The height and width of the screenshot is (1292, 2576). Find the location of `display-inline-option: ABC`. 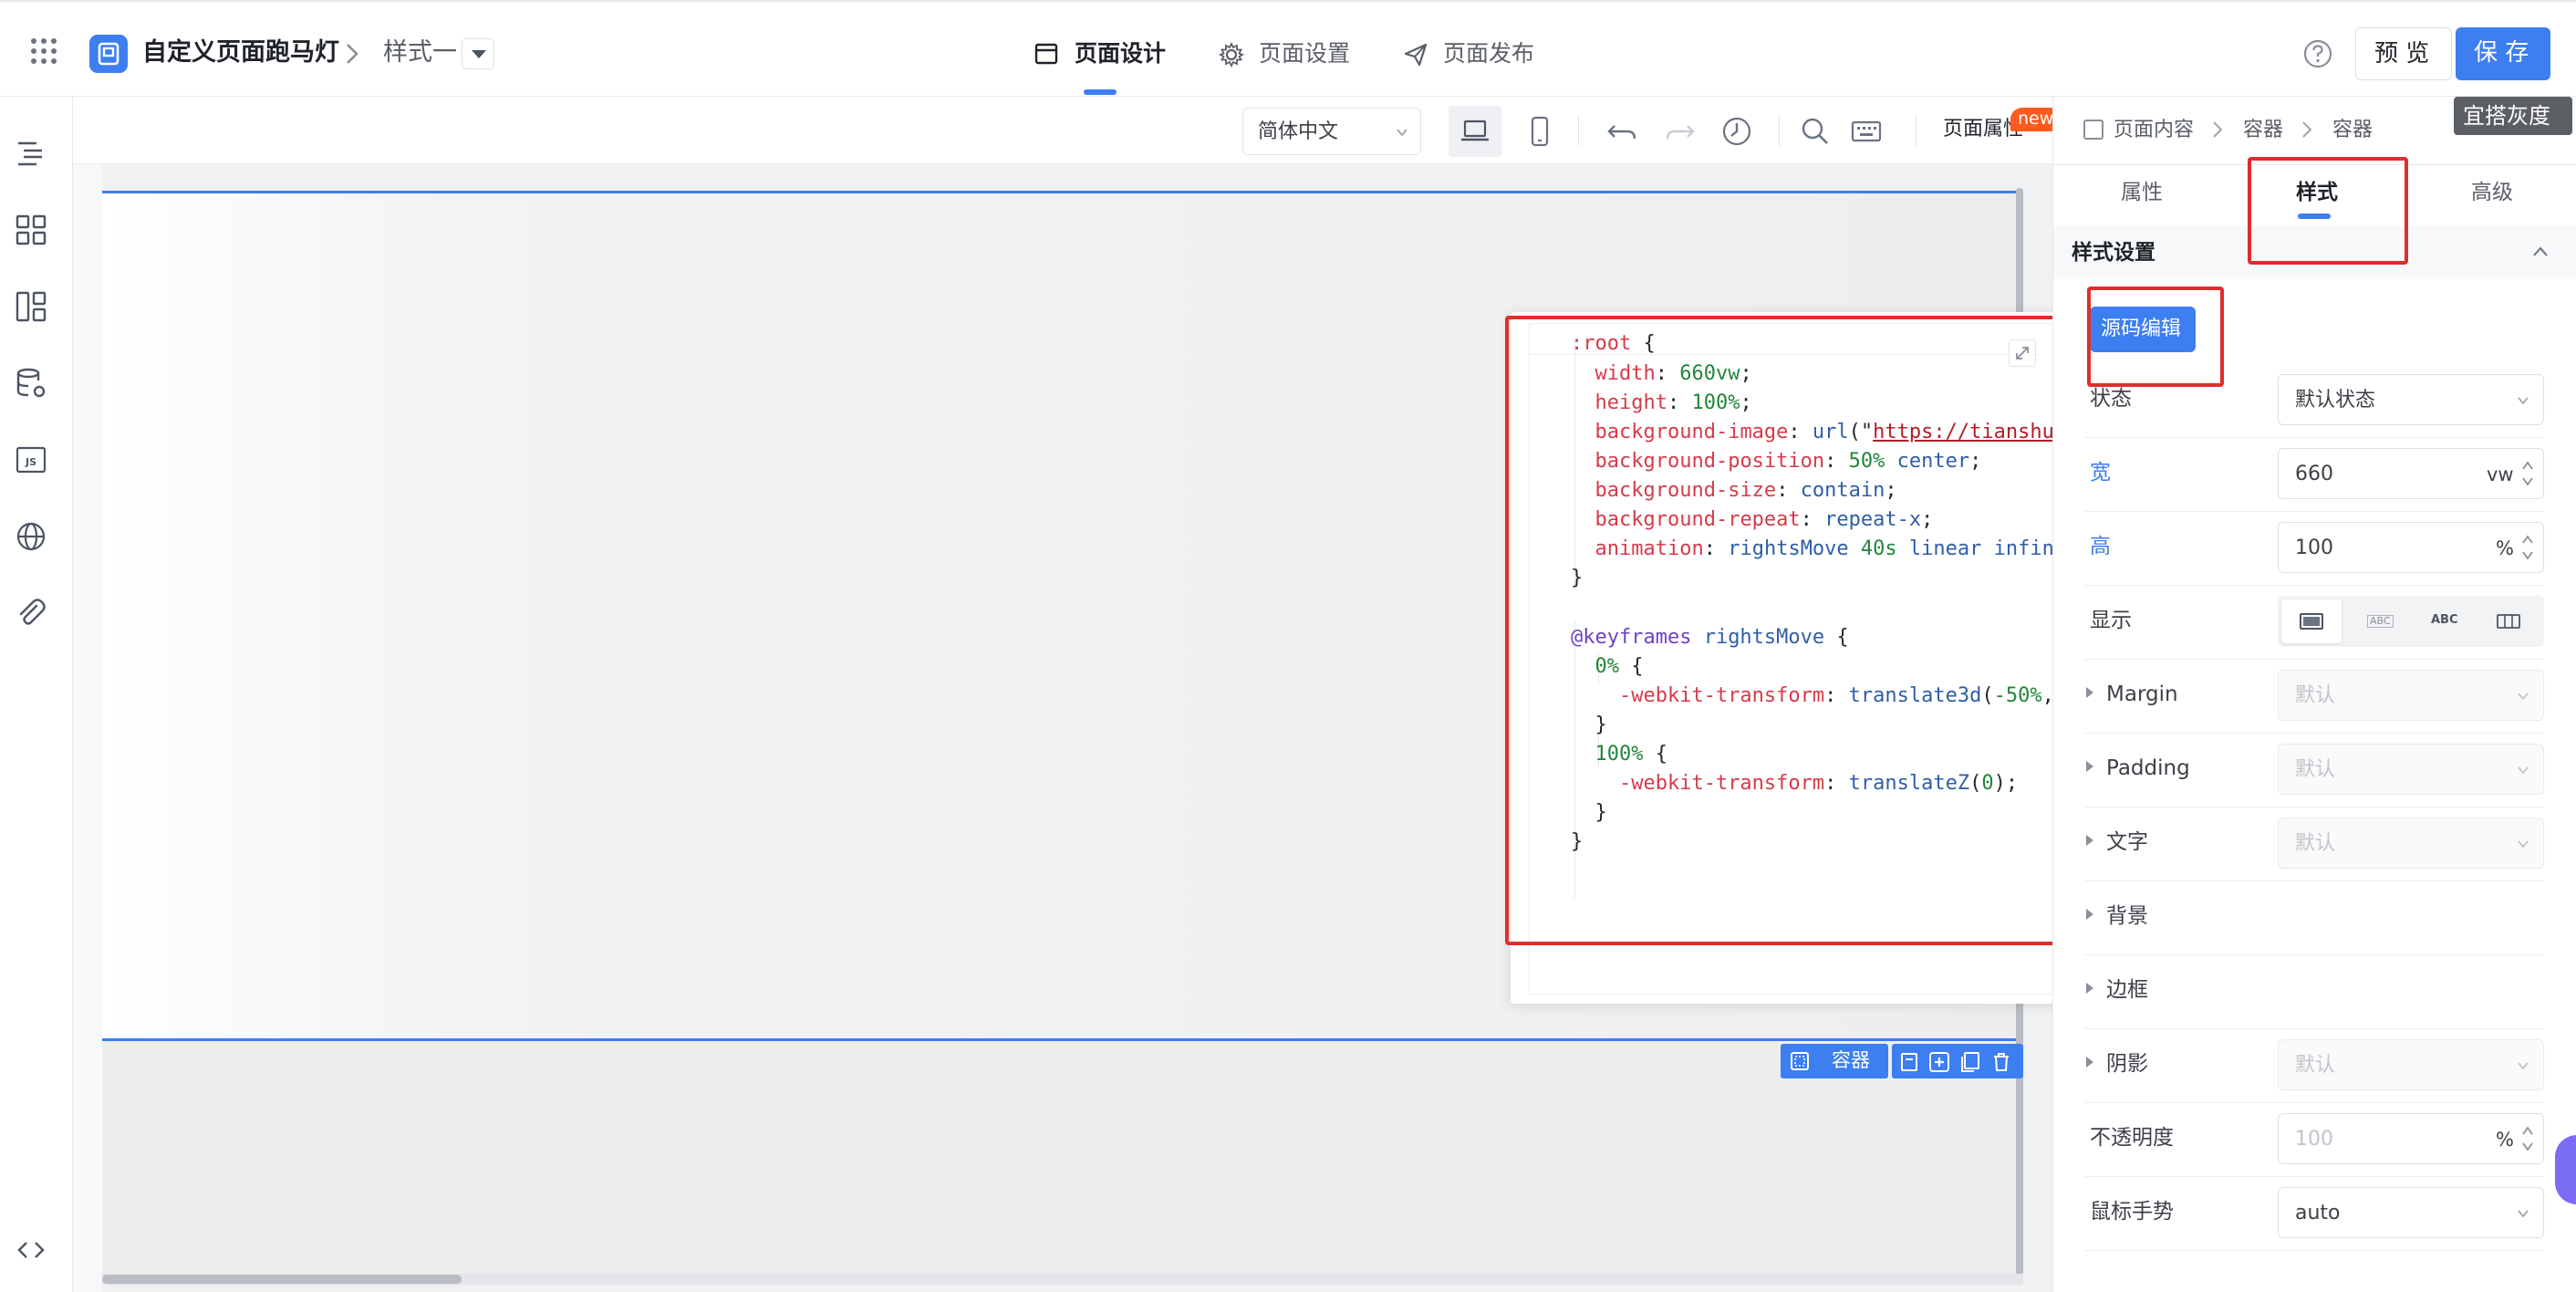

display-inline-option: ABC is located at coordinates (2443, 621).